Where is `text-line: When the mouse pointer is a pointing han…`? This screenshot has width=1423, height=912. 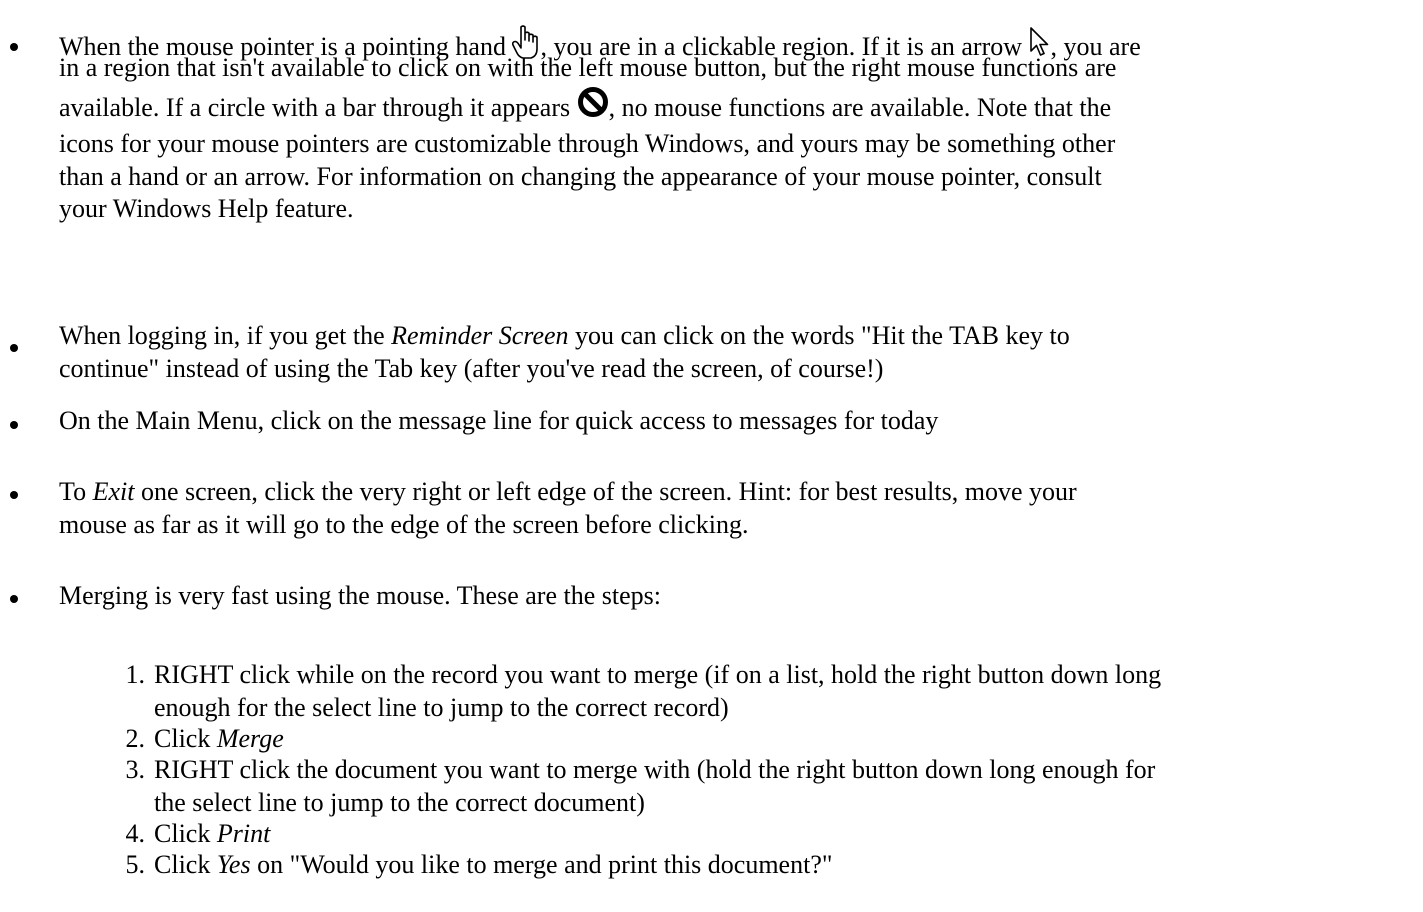
text-line: When the mouse pointer is a pointing han… is located at coordinates (734, 40).